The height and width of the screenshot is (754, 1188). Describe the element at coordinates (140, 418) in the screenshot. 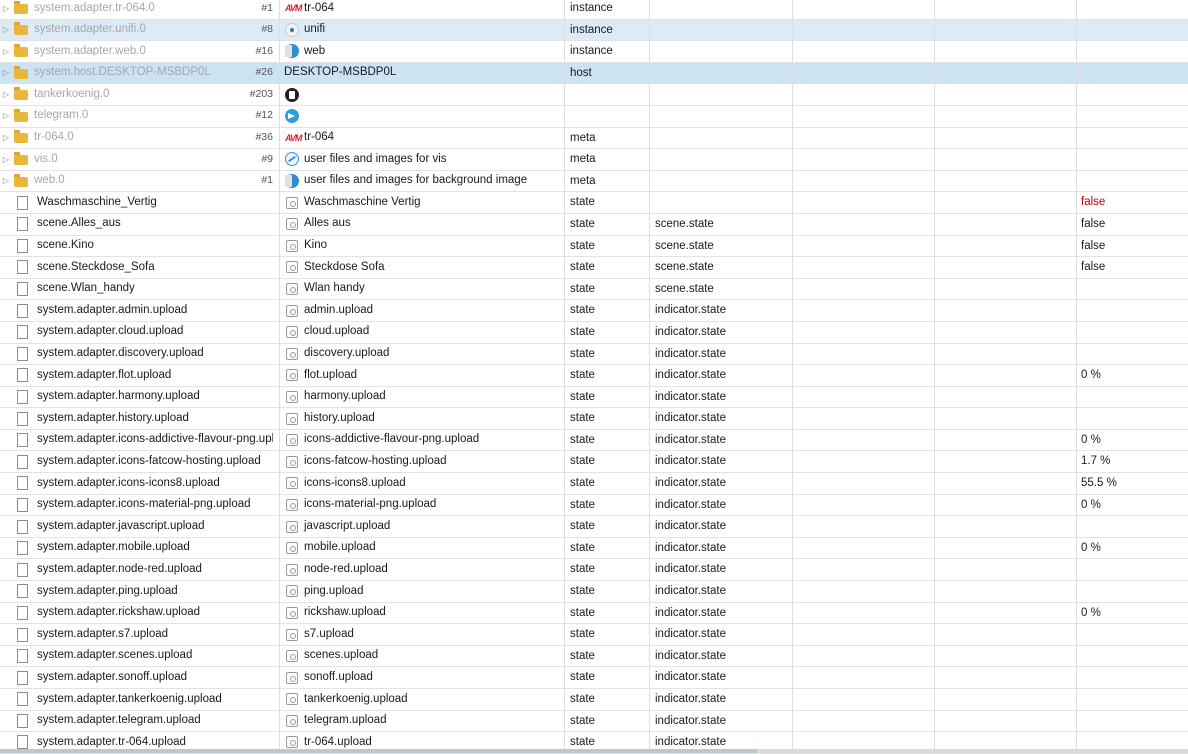

I see `id-cell: system.adapter.history.upload` at that location.